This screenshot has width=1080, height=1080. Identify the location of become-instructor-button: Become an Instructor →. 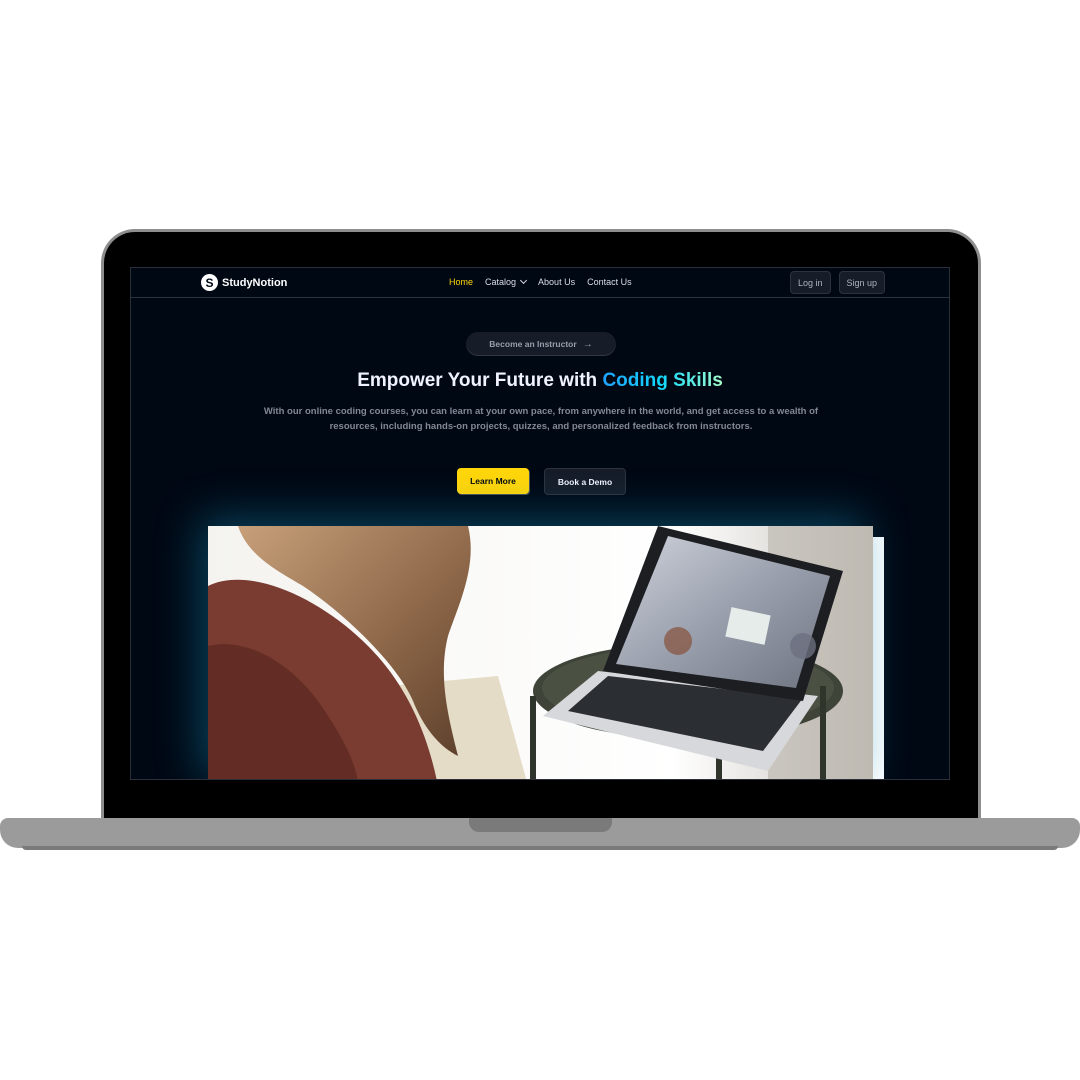
(541, 344).